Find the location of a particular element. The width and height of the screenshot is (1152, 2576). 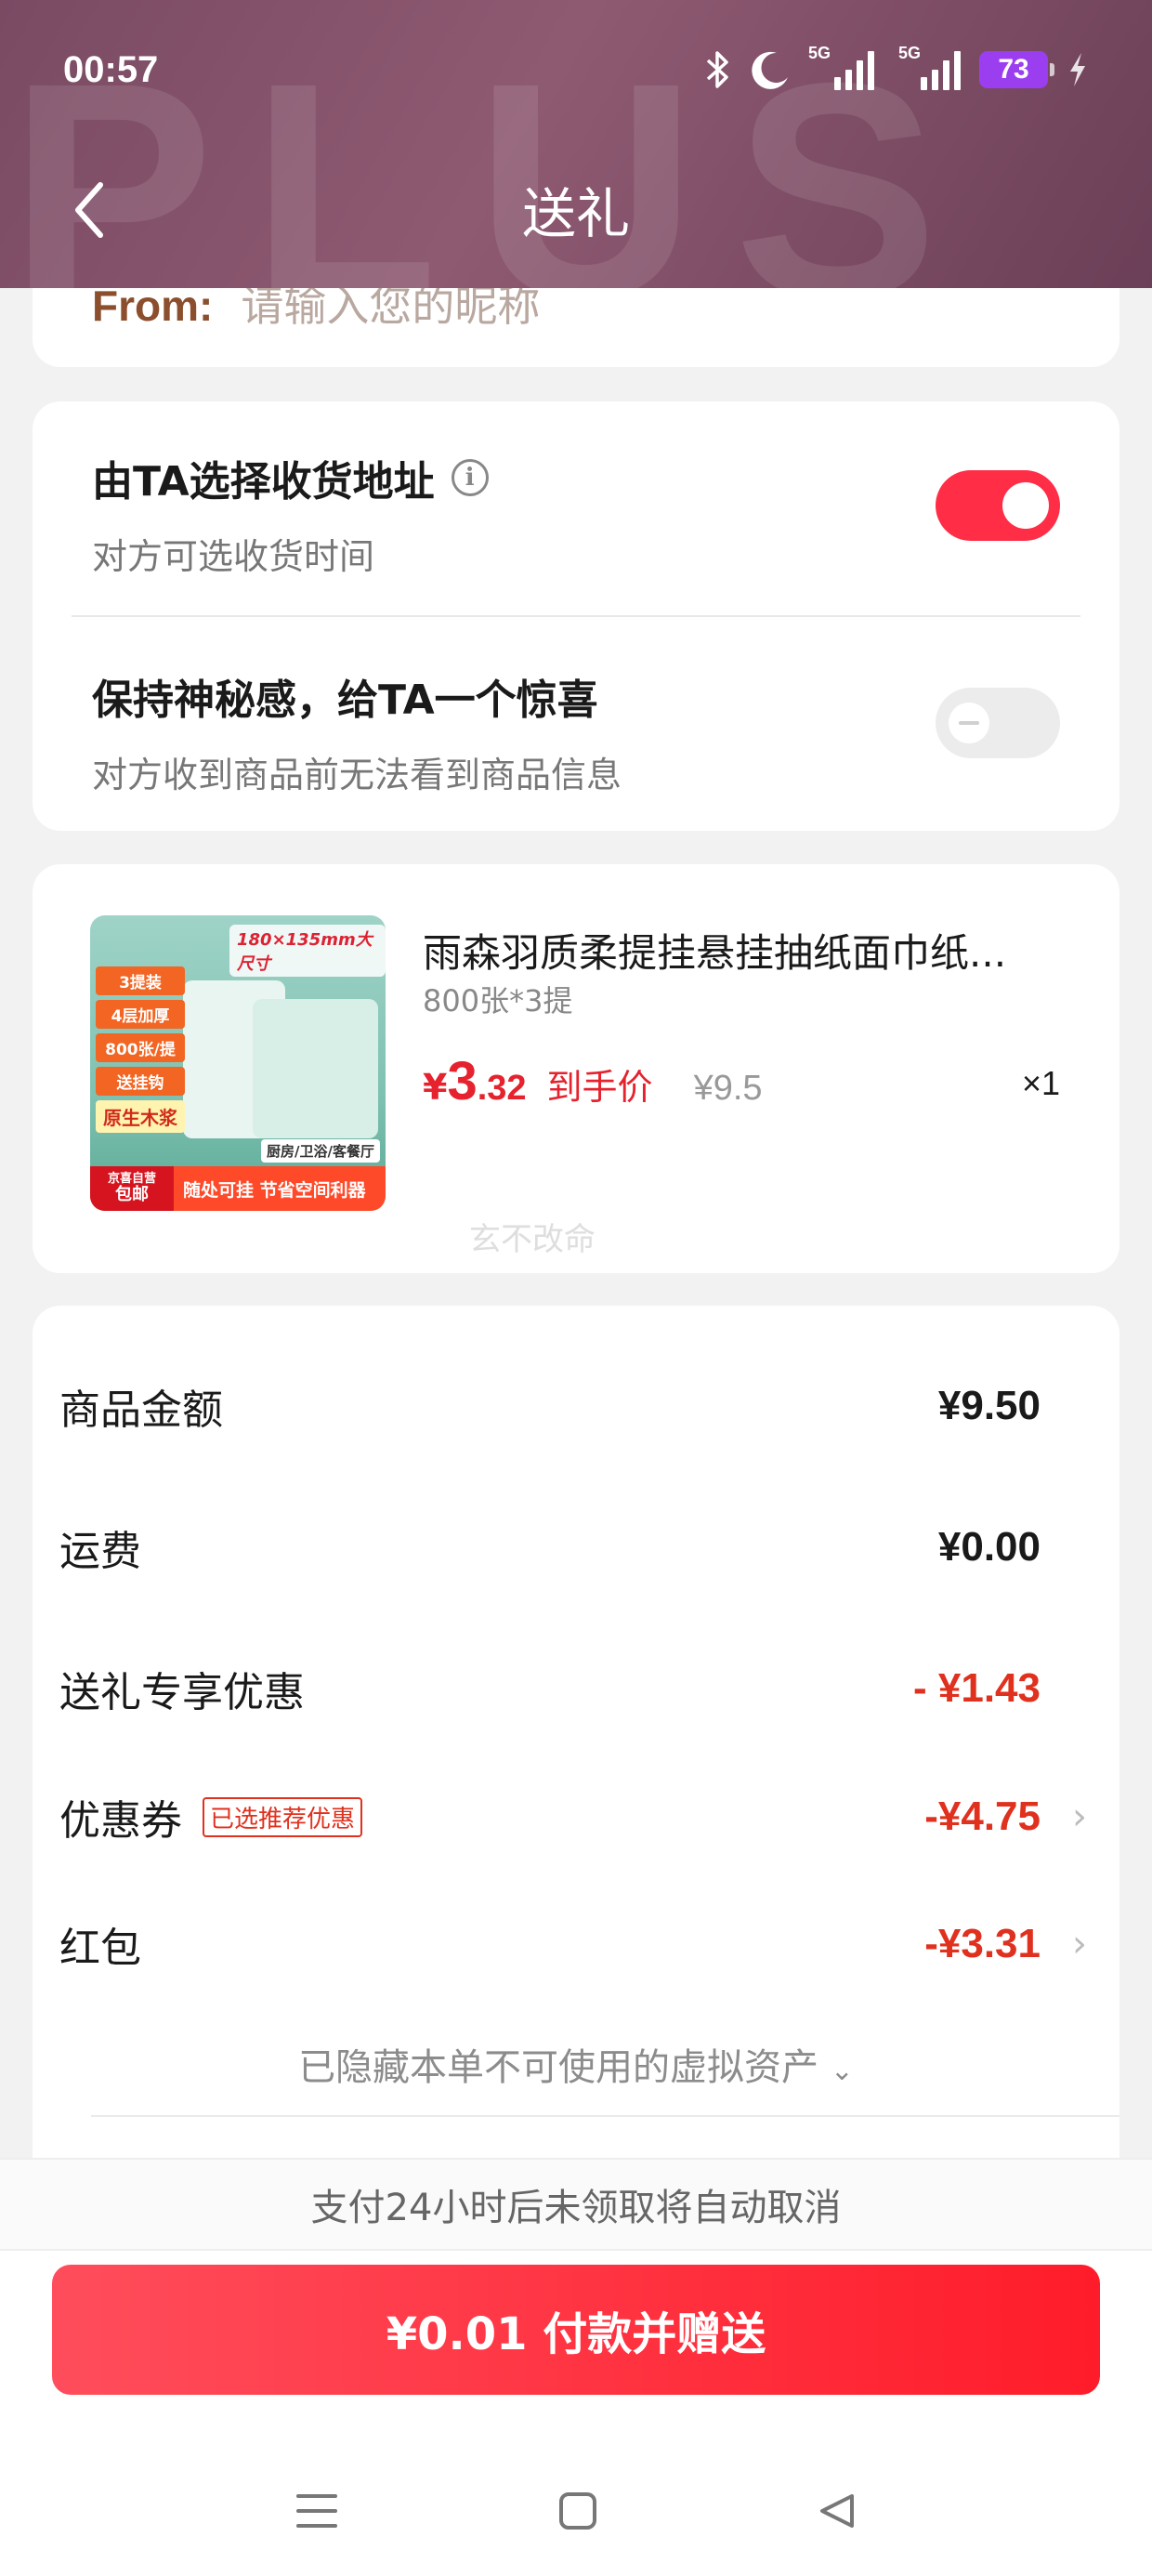

status-bar: 00:57 5G 5G 73 is located at coordinates (576, 69).